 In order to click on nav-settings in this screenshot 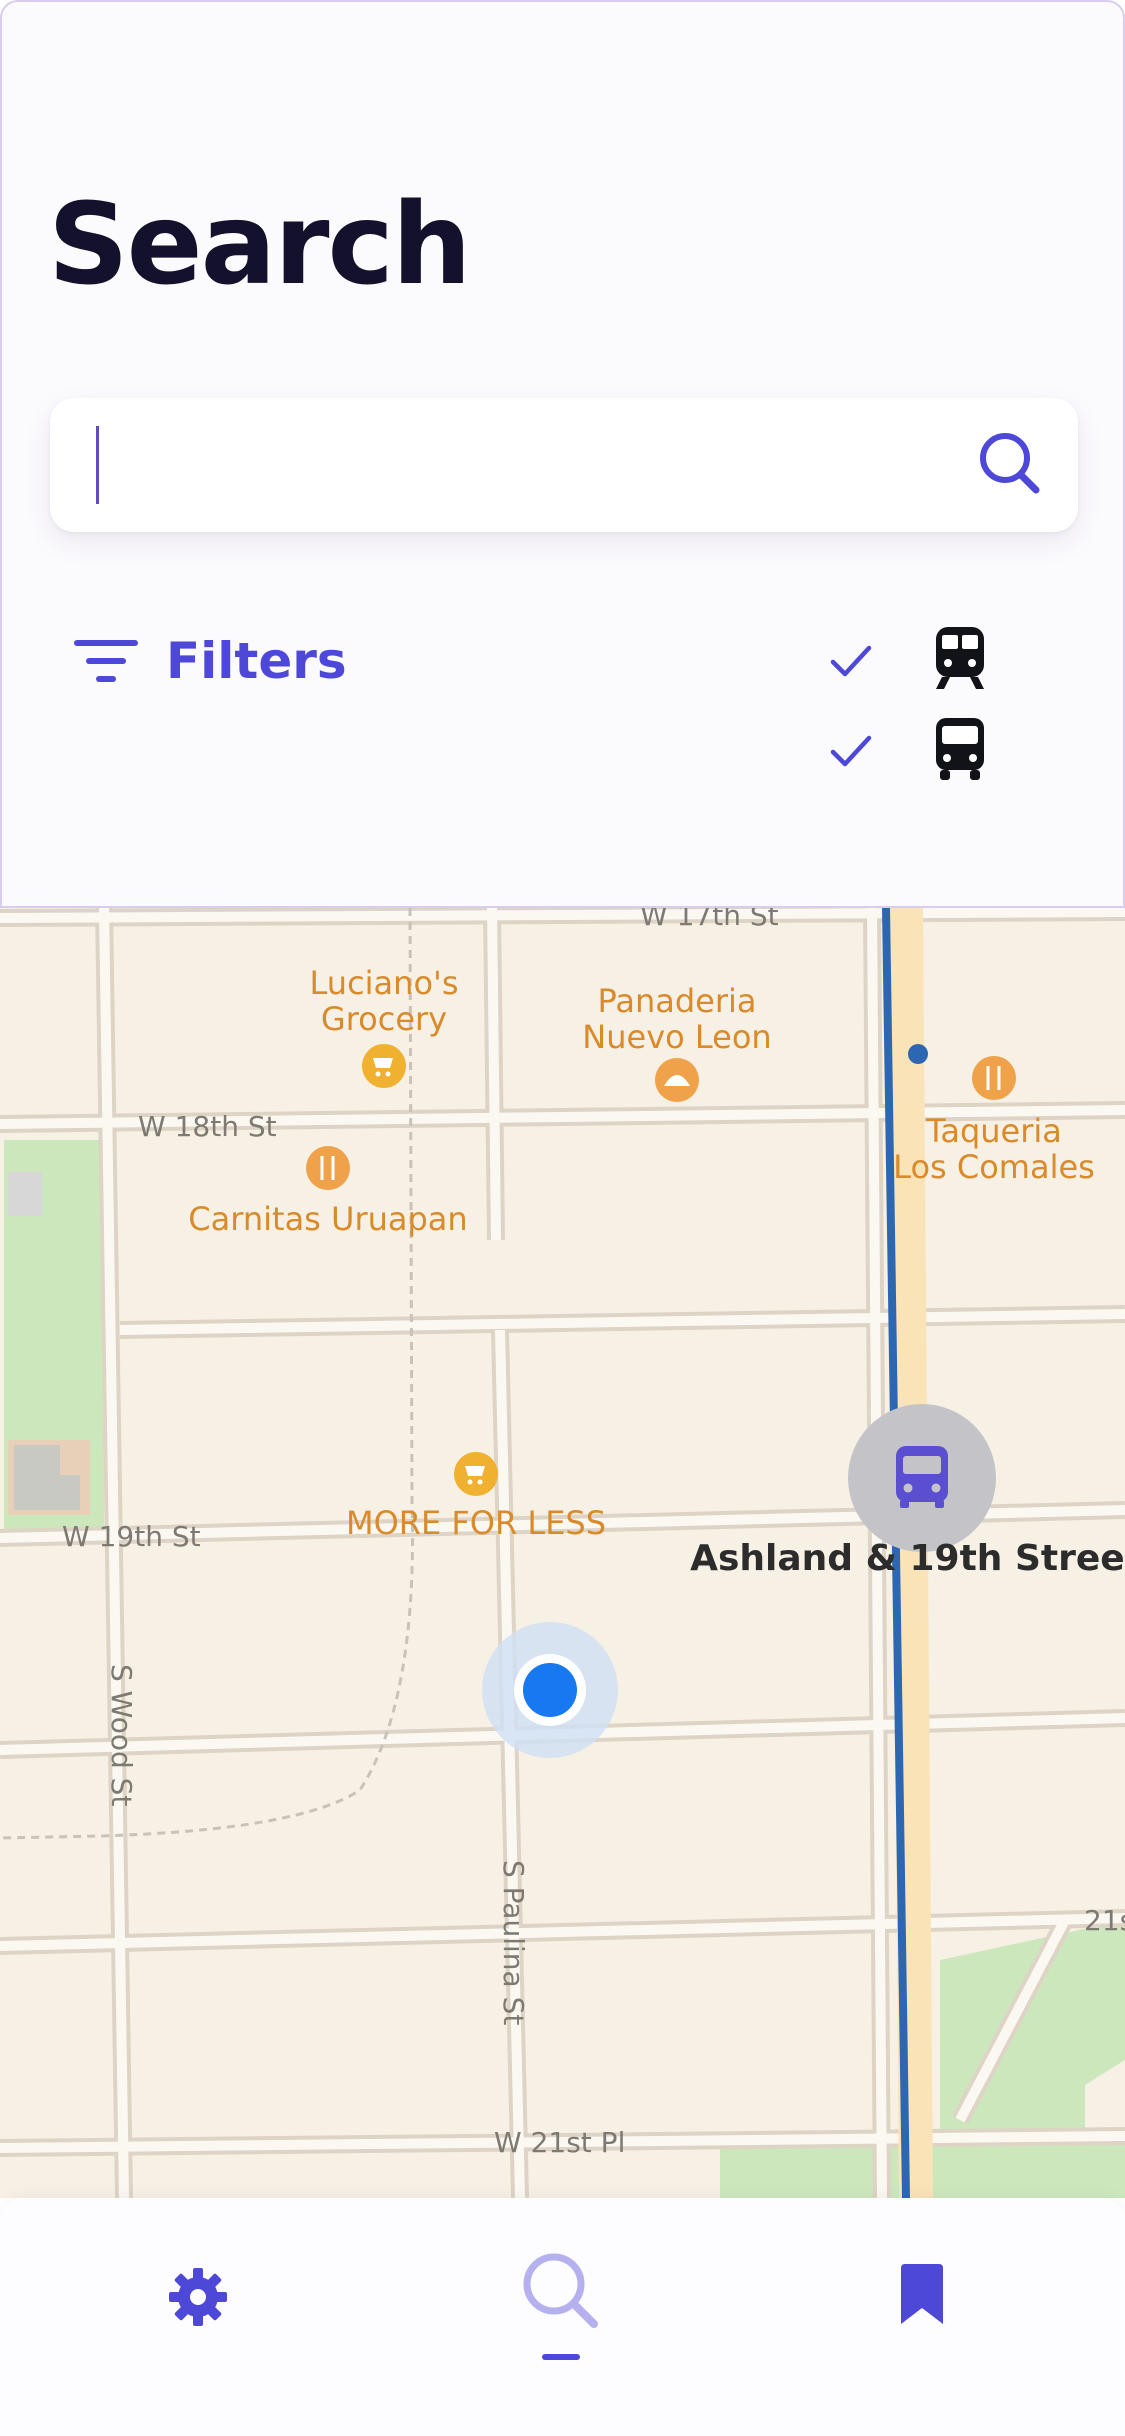, I will do `click(198, 2303)`.